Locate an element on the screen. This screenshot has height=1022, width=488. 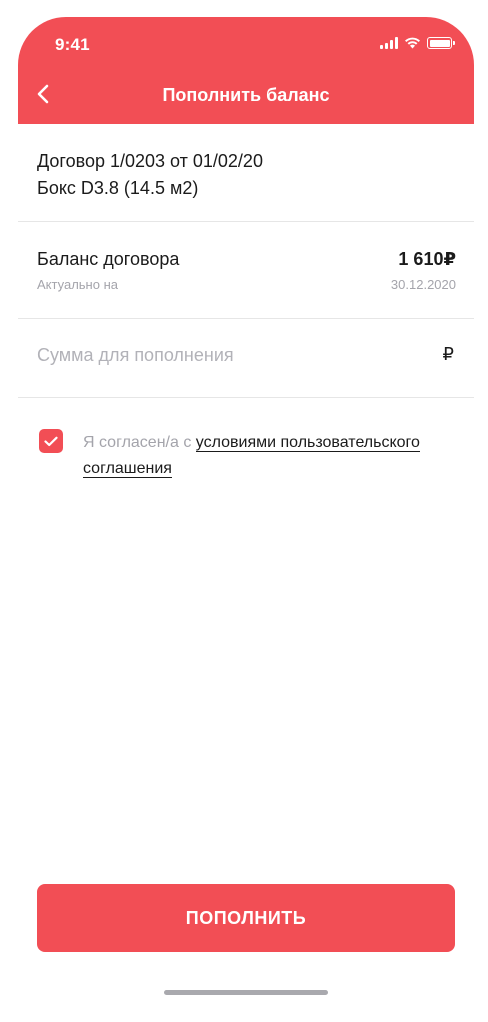
balance-value: 1 610₽ is located at coordinates (427, 259).